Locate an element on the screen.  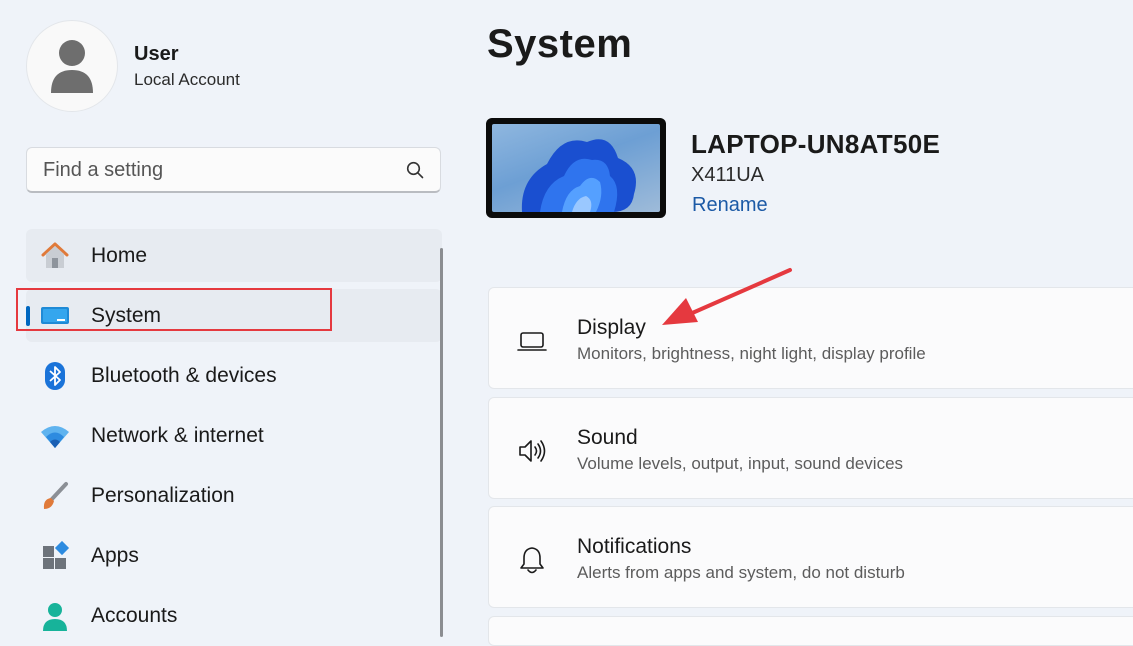
sidebar-item-network-internet: Network & internet is located at coordinates (234, 435).